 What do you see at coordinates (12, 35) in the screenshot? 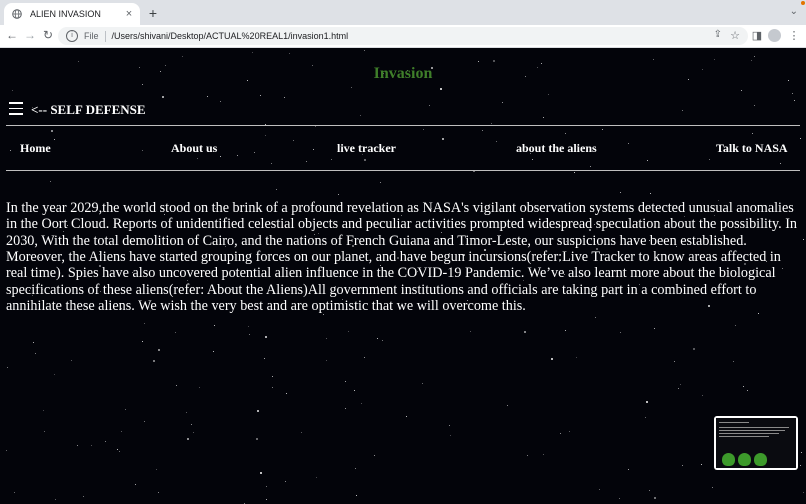
I see `back-arrow-icon: ←` at bounding box center [12, 35].